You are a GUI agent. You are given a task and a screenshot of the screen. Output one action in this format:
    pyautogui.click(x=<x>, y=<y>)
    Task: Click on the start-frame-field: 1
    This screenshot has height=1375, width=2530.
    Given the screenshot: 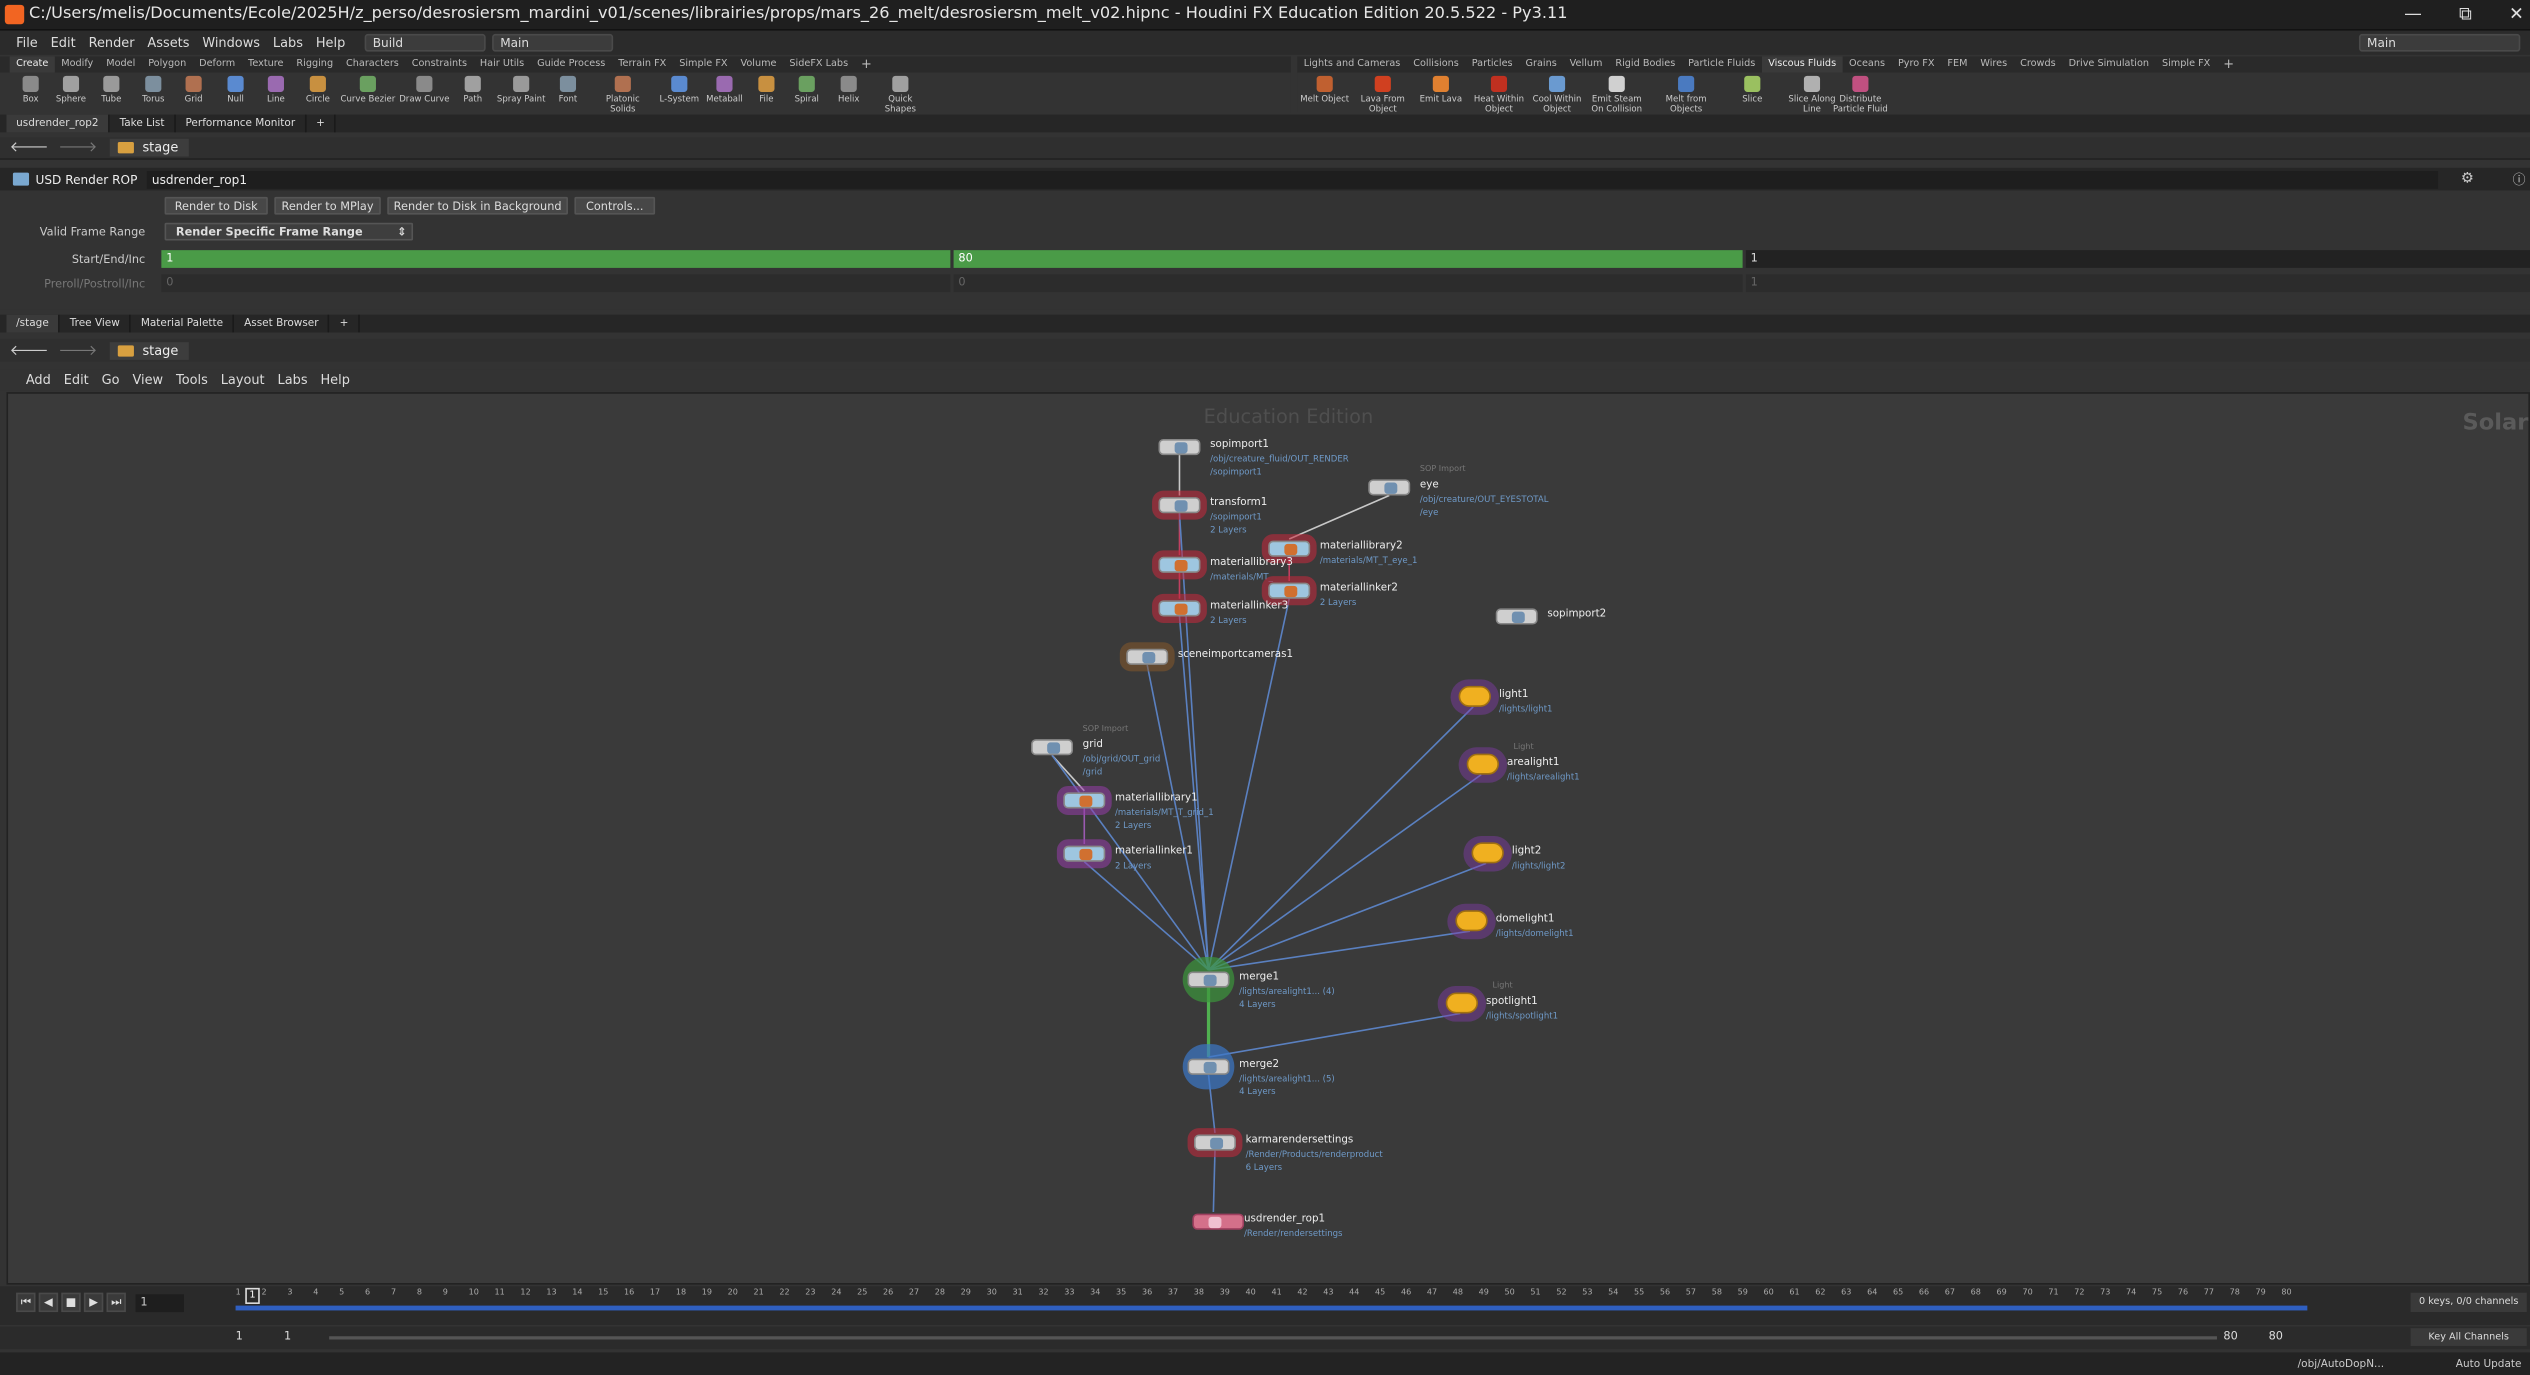 What is the action you would take?
    pyautogui.click(x=556, y=259)
    